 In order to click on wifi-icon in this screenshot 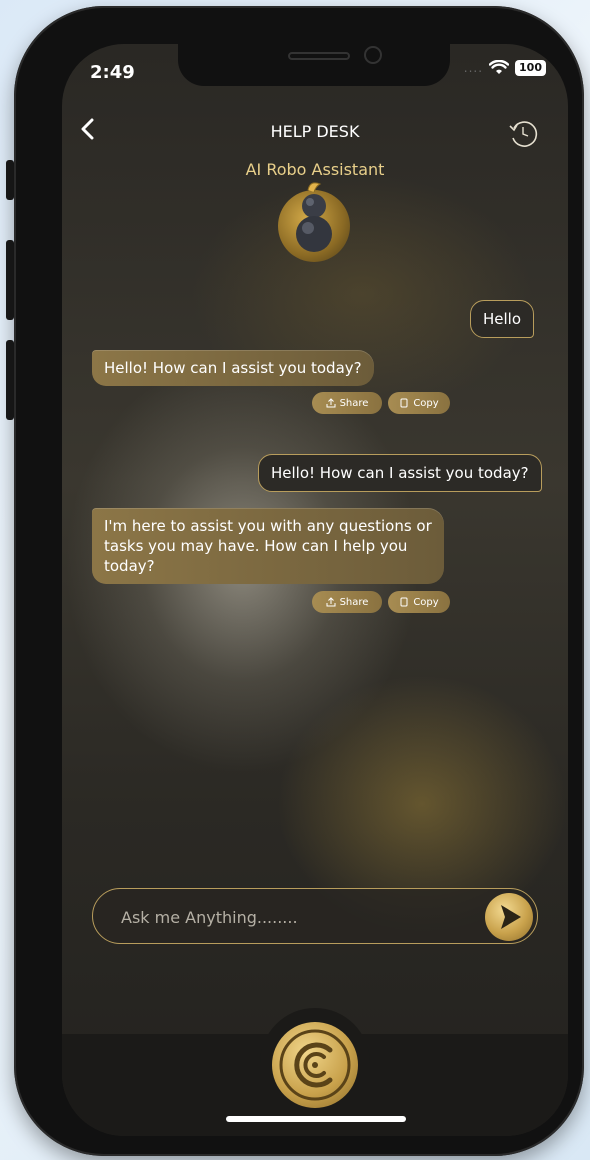, I will do `click(499, 67)`.